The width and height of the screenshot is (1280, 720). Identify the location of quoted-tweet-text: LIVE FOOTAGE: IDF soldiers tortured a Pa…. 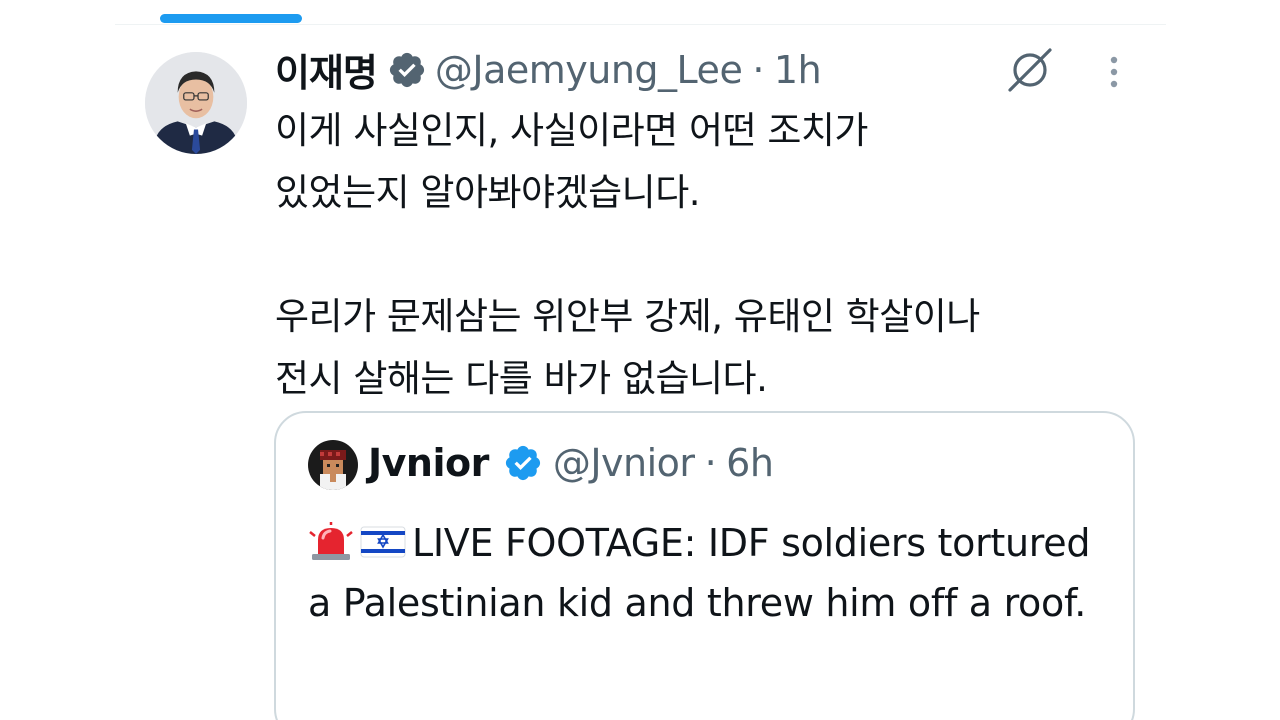
(699, 573).